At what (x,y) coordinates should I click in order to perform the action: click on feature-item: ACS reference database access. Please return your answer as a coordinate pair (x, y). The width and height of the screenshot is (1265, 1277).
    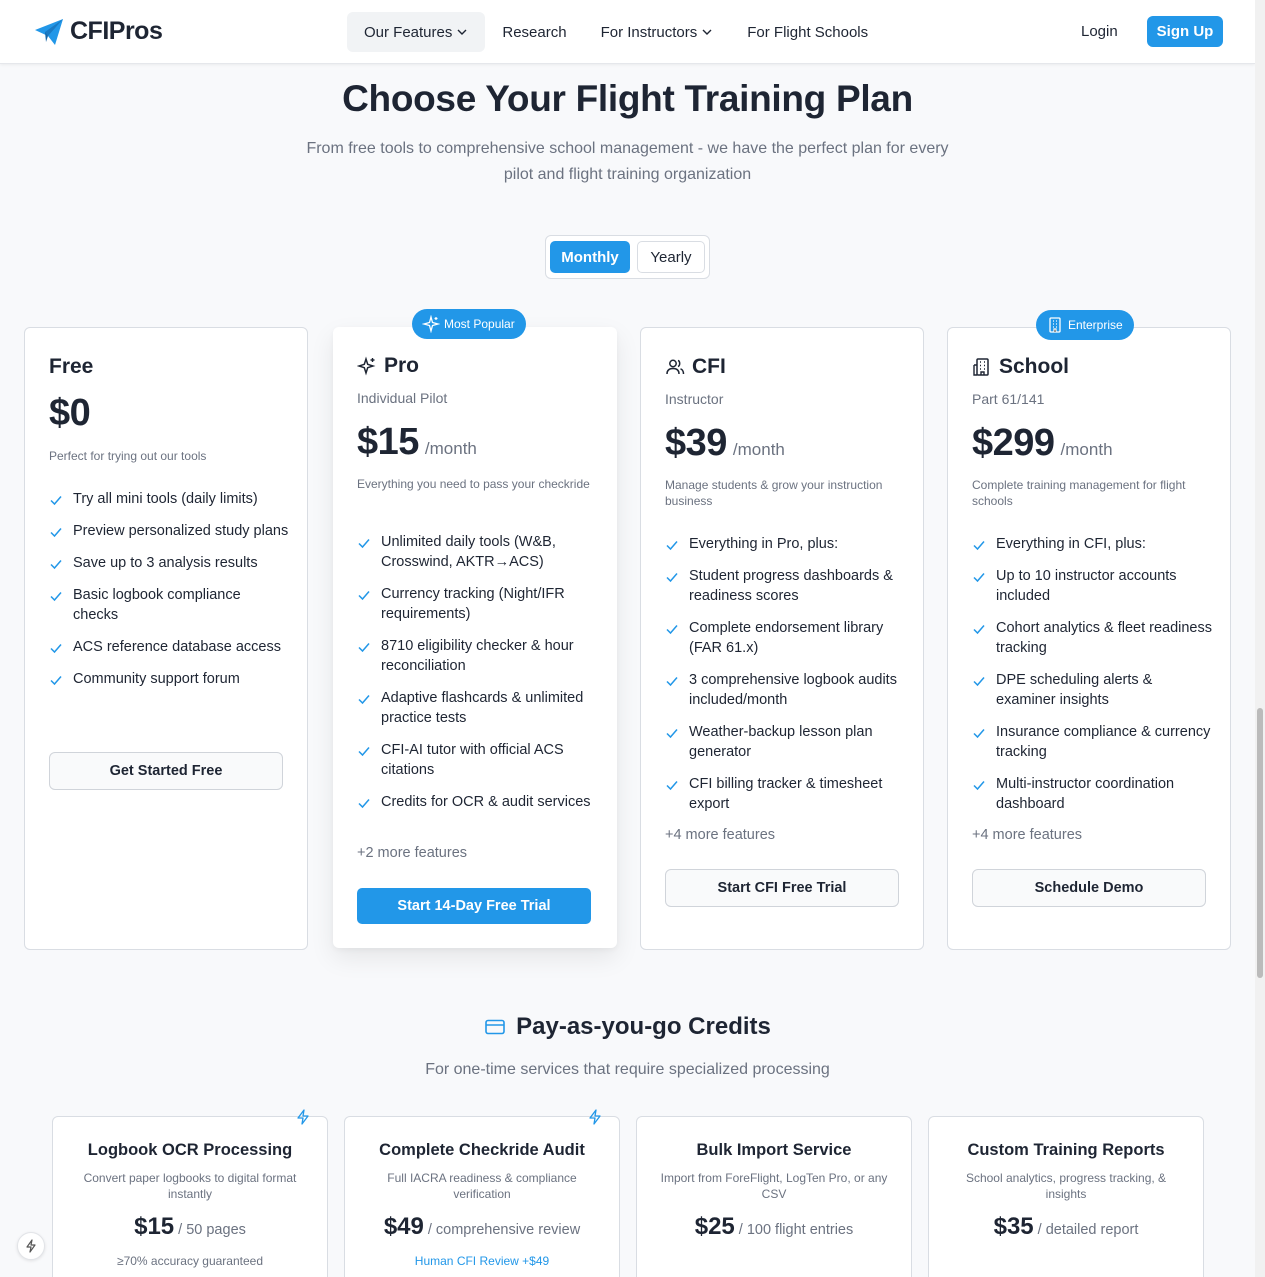
    Looking at the image, I should click on (169, 647).